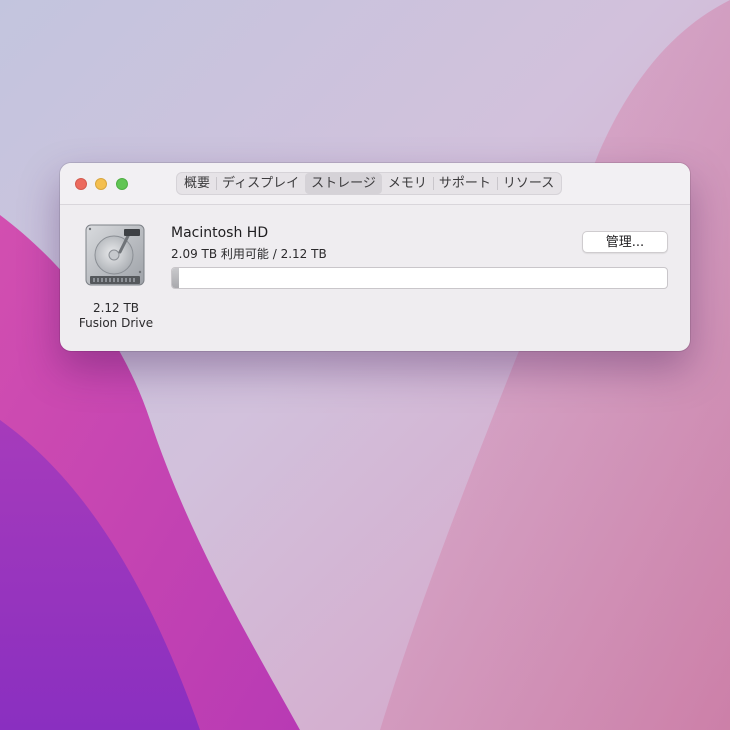 Image resolution: width=730 pixels, height=730 pixels. I want to click on title-bar: 概要 ディスプレイ ストレージ メモリ サポート リソース, so click(375, 184).